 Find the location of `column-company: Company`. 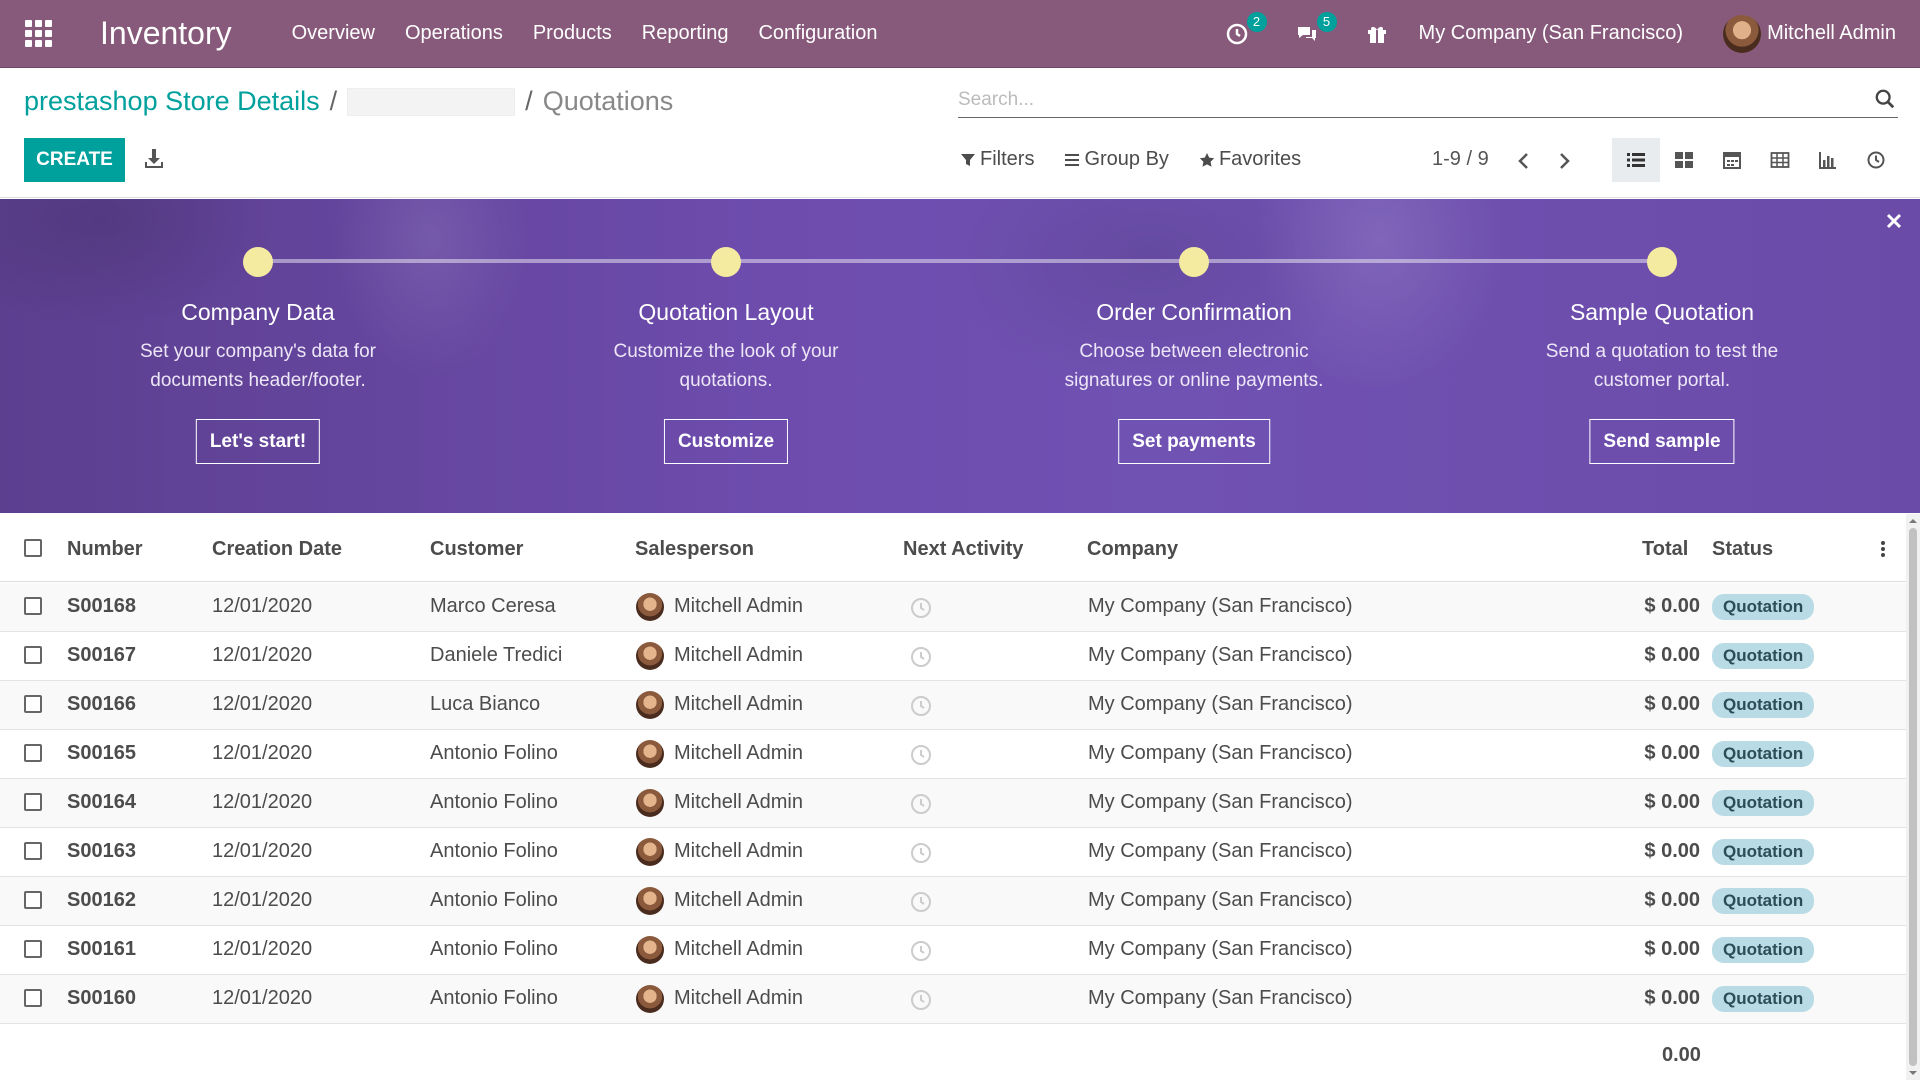

column-company: Company is located at coordinates (1132, 549).